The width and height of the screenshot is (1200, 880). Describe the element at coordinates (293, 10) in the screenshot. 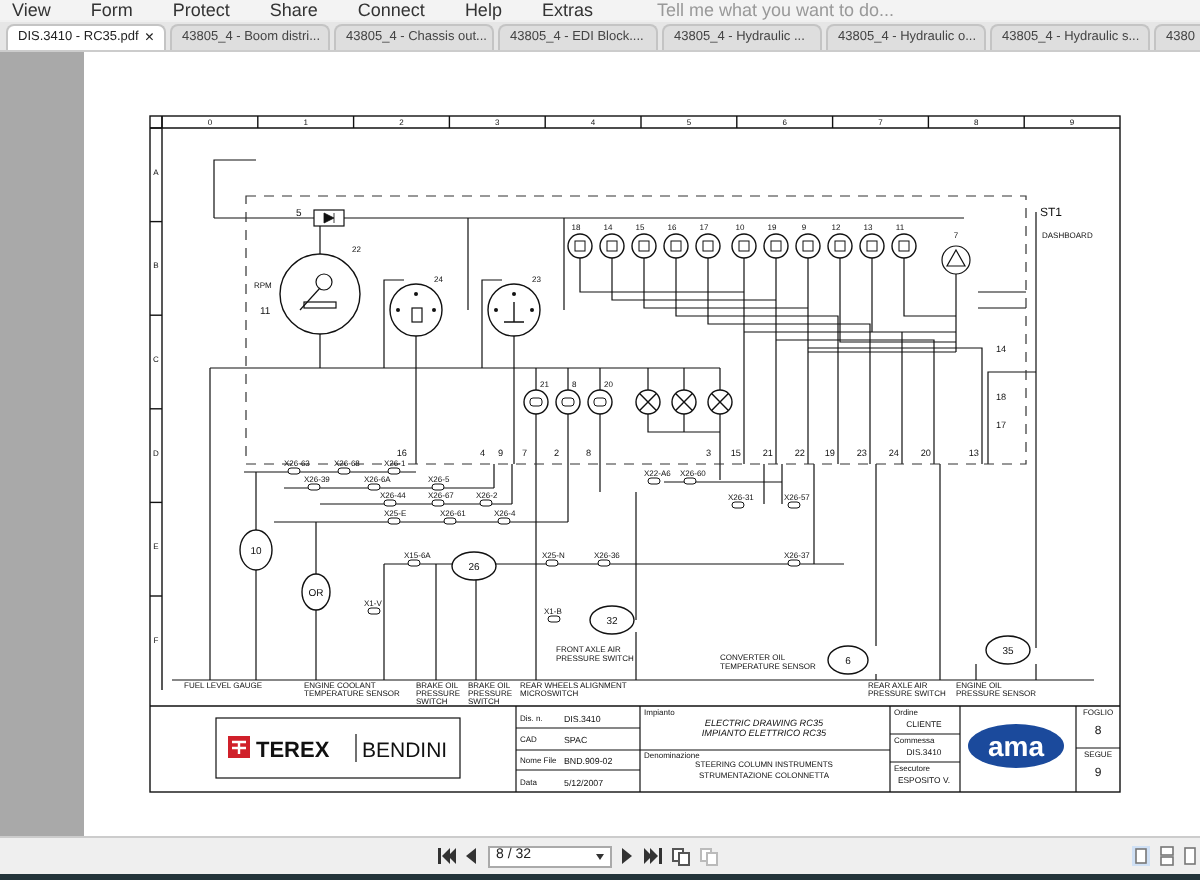

I see `menu-item: Share` at that location.